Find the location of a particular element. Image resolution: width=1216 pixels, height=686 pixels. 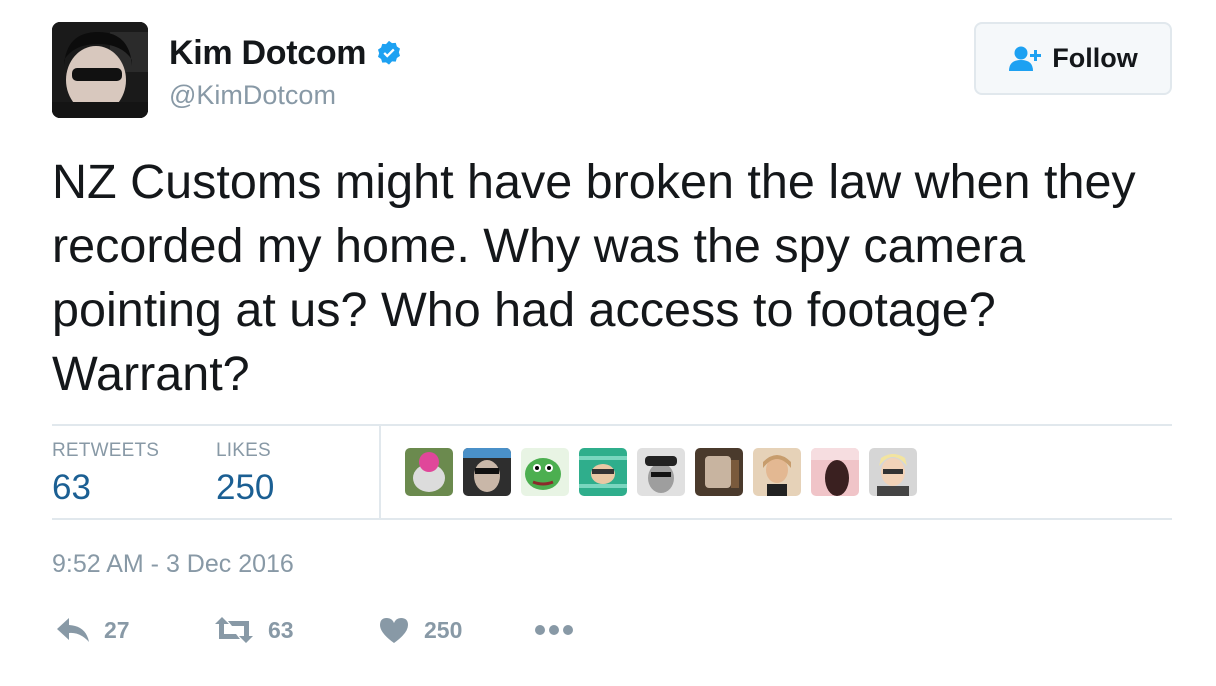

retweets-label: RETWEETS is located at coordinates (106, 450).